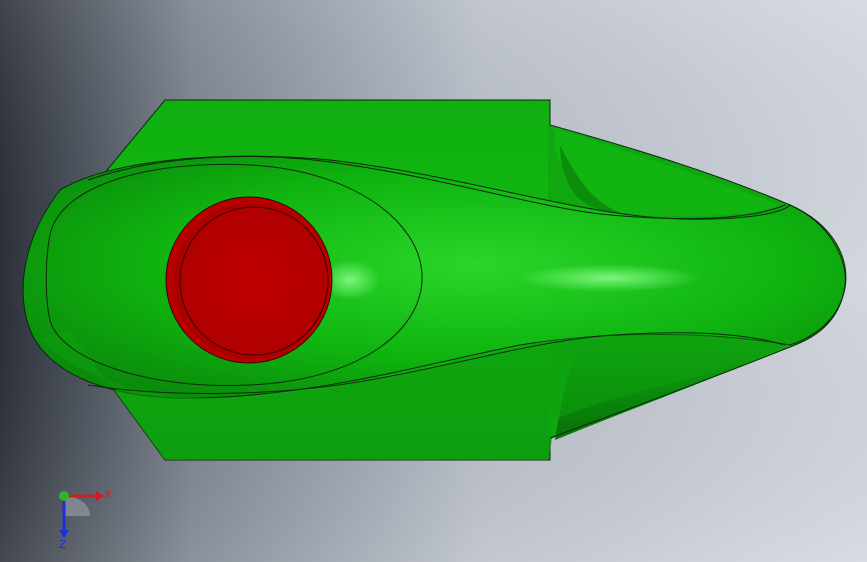 This screenshot has width=867, height=562. Describe the element at coordinates (254, 281) in the screenshot. I see `red-face-inner` at that location.